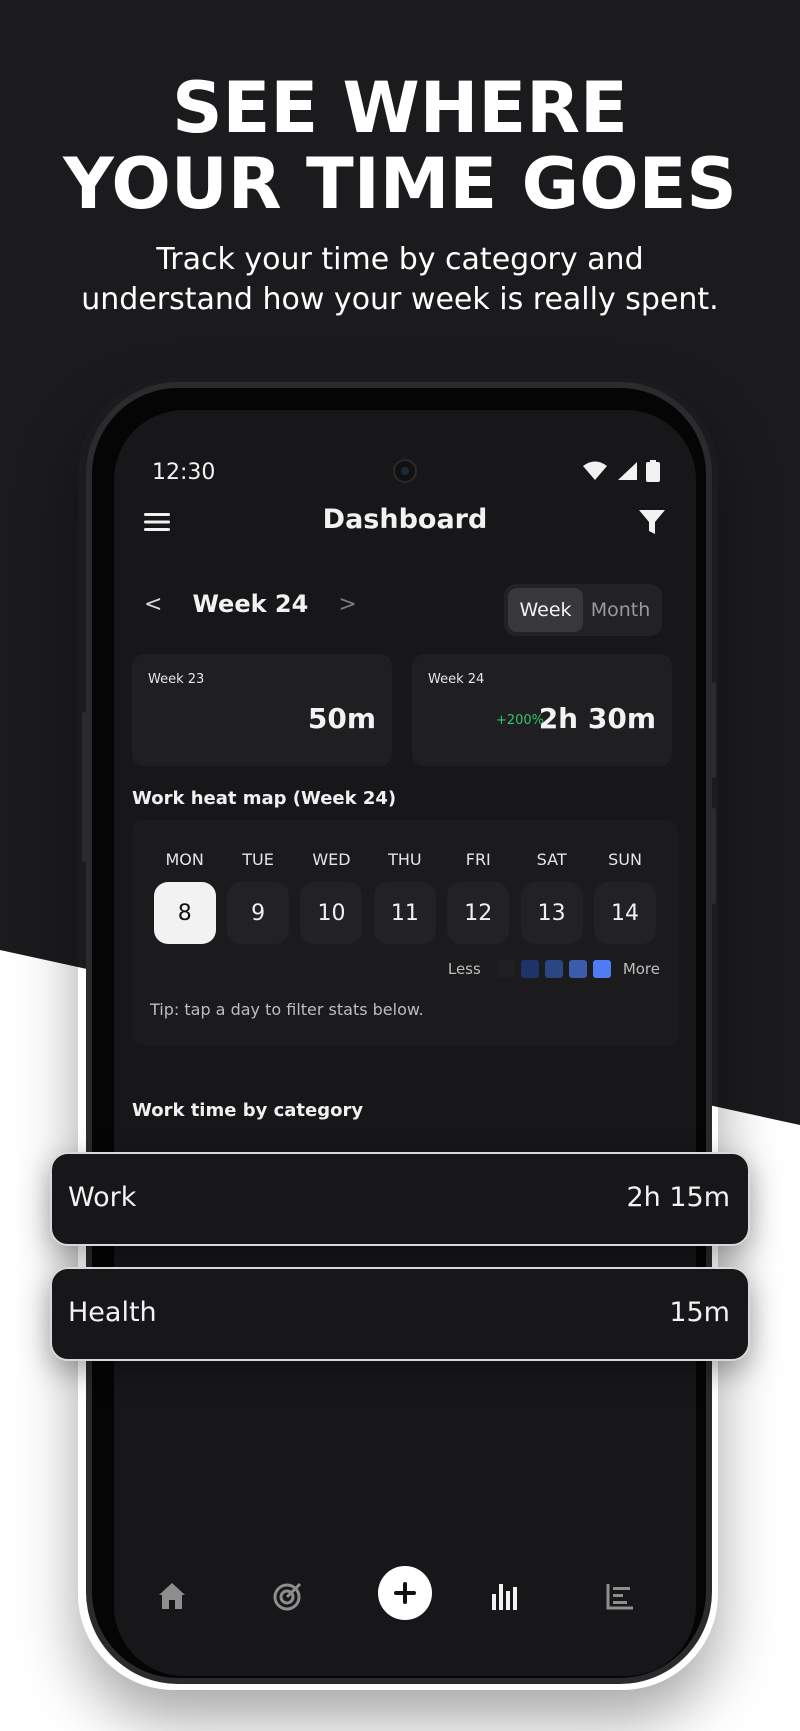 The height and width of the screenshot is (1731, 800). What do you see at coordinates (287, 1009) in the screenshot?
I see `heat-map-tip: Tip: tap a day to filter stats below.` at bounding box center [287, 1009].